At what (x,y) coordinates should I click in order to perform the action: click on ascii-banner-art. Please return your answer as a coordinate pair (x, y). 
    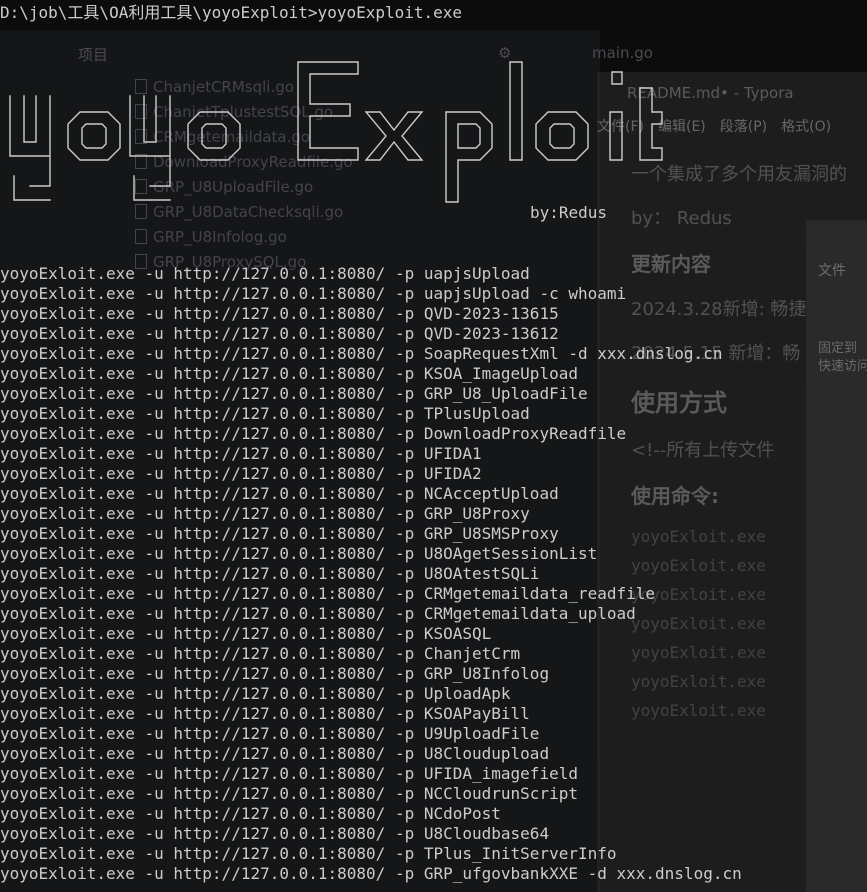
    Looking at the image, I should click on (336, 132).